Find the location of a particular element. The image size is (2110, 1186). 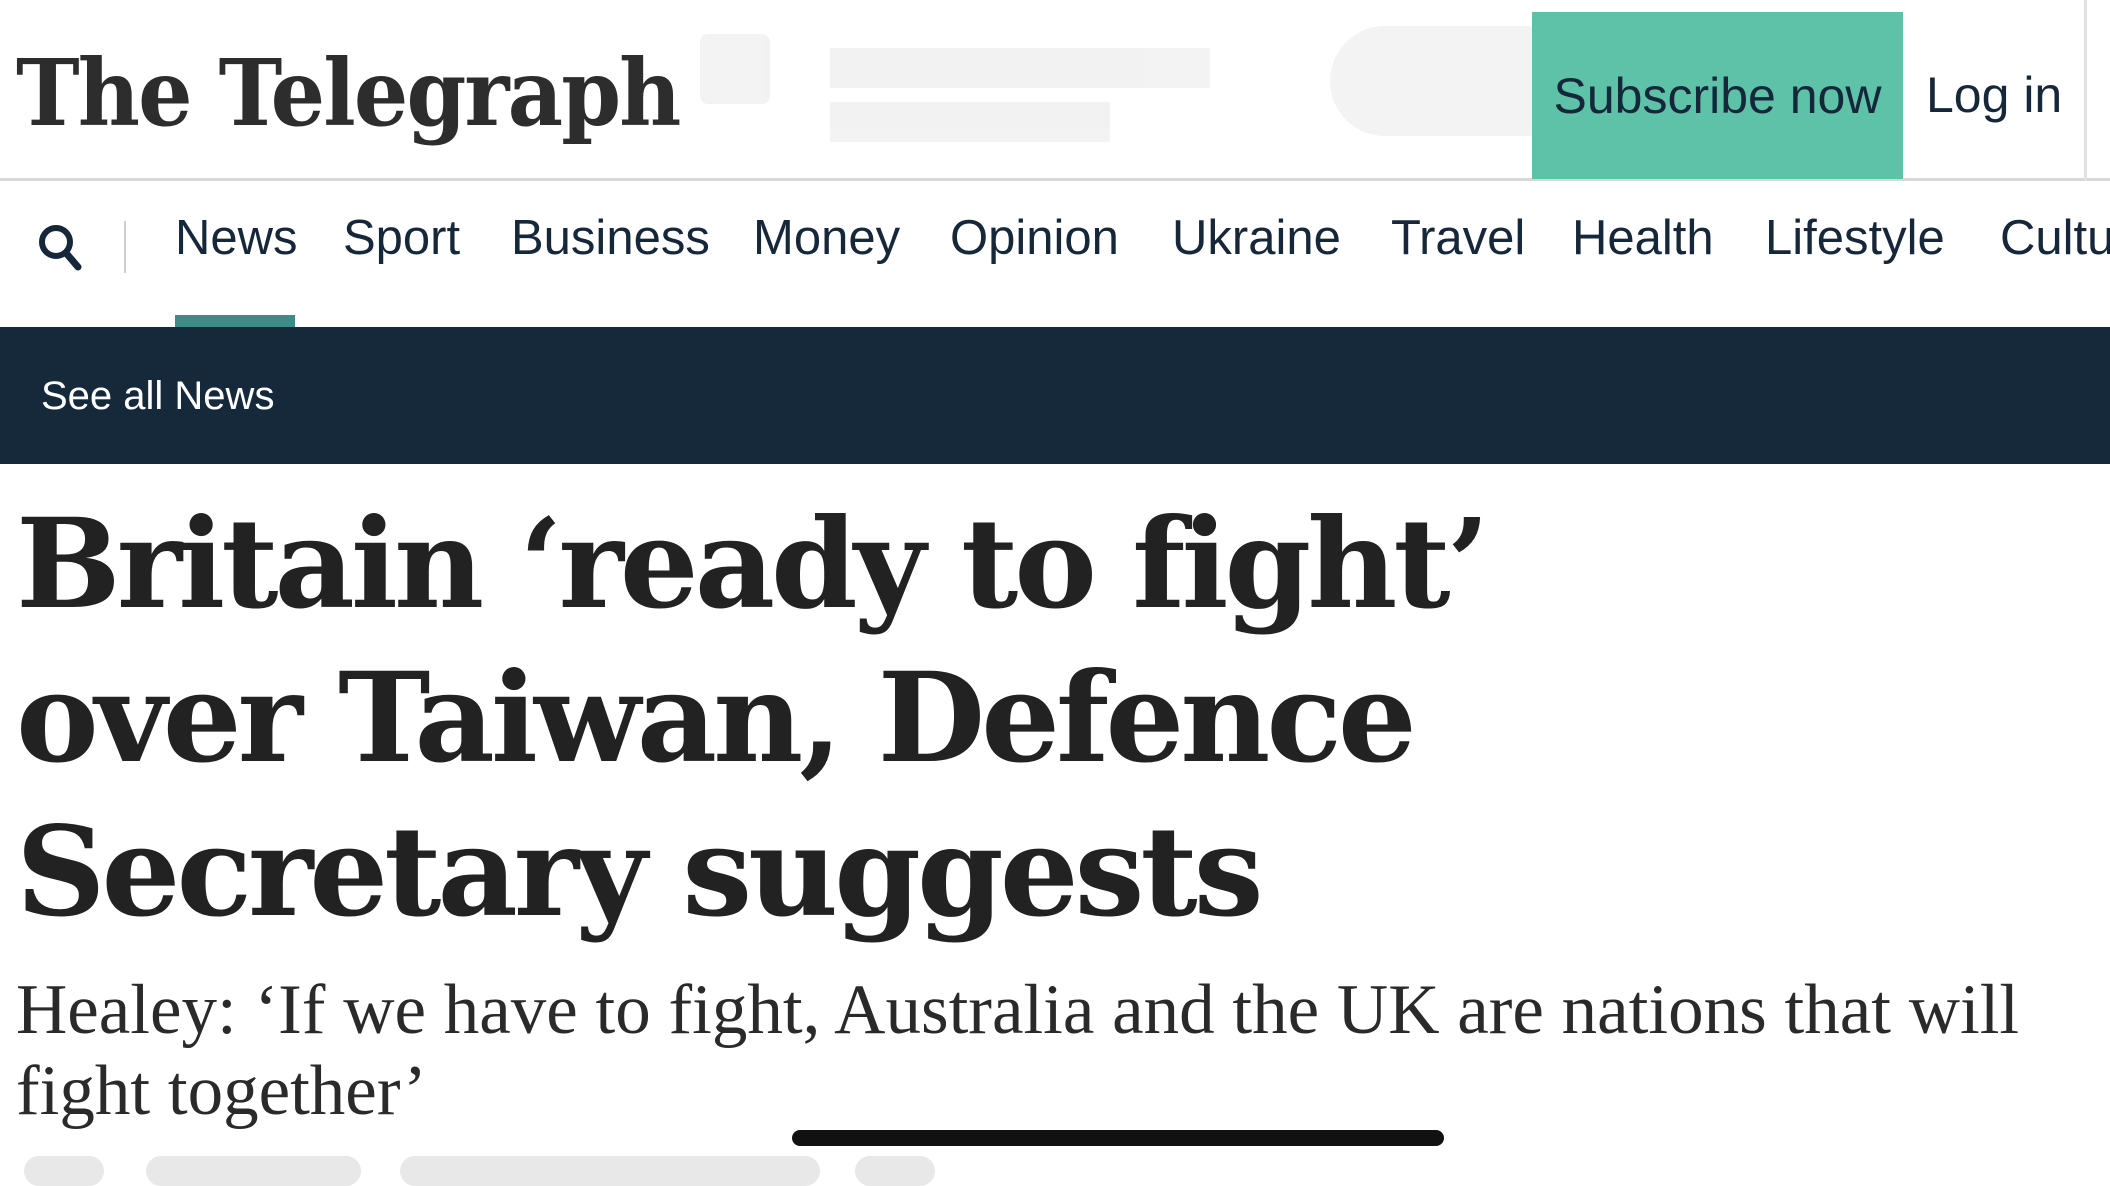

see-all-news-link: See all News is located at coordinates (157, 396).